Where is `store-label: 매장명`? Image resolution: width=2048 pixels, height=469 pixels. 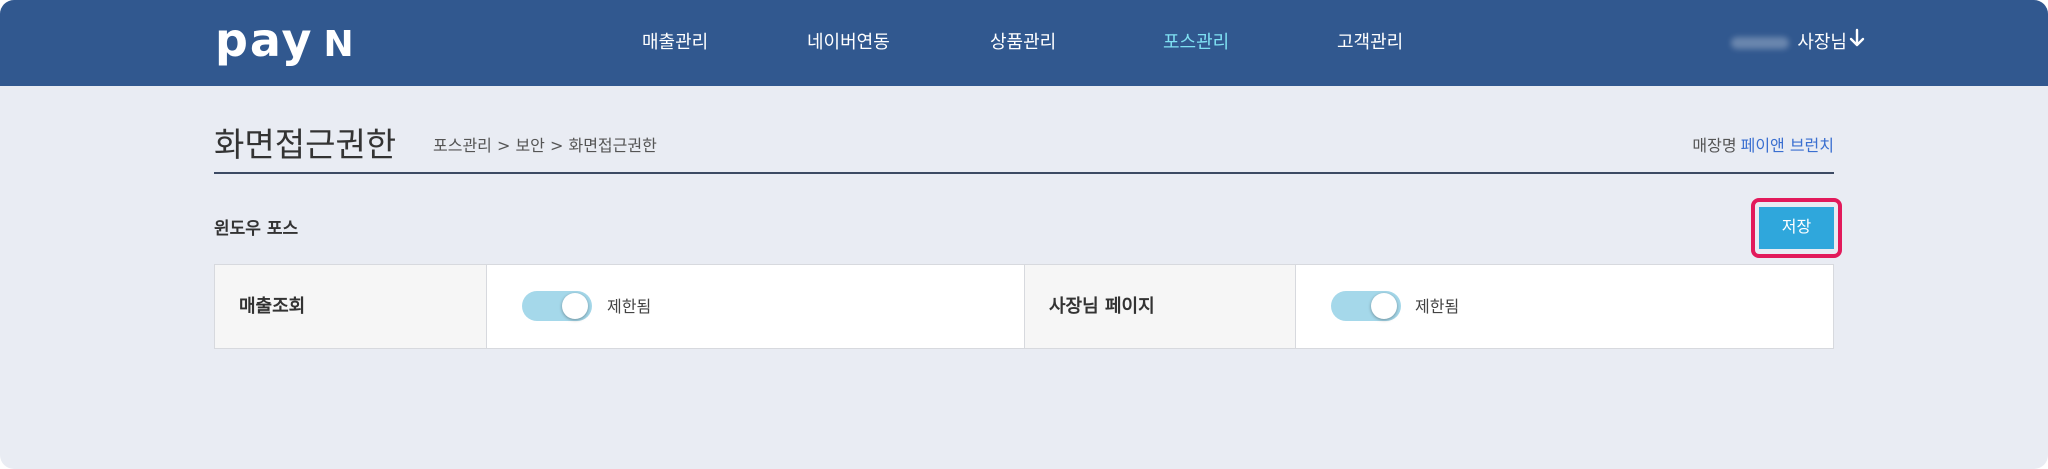
store-label: 매장명 is located at coordinates (1714, 145).